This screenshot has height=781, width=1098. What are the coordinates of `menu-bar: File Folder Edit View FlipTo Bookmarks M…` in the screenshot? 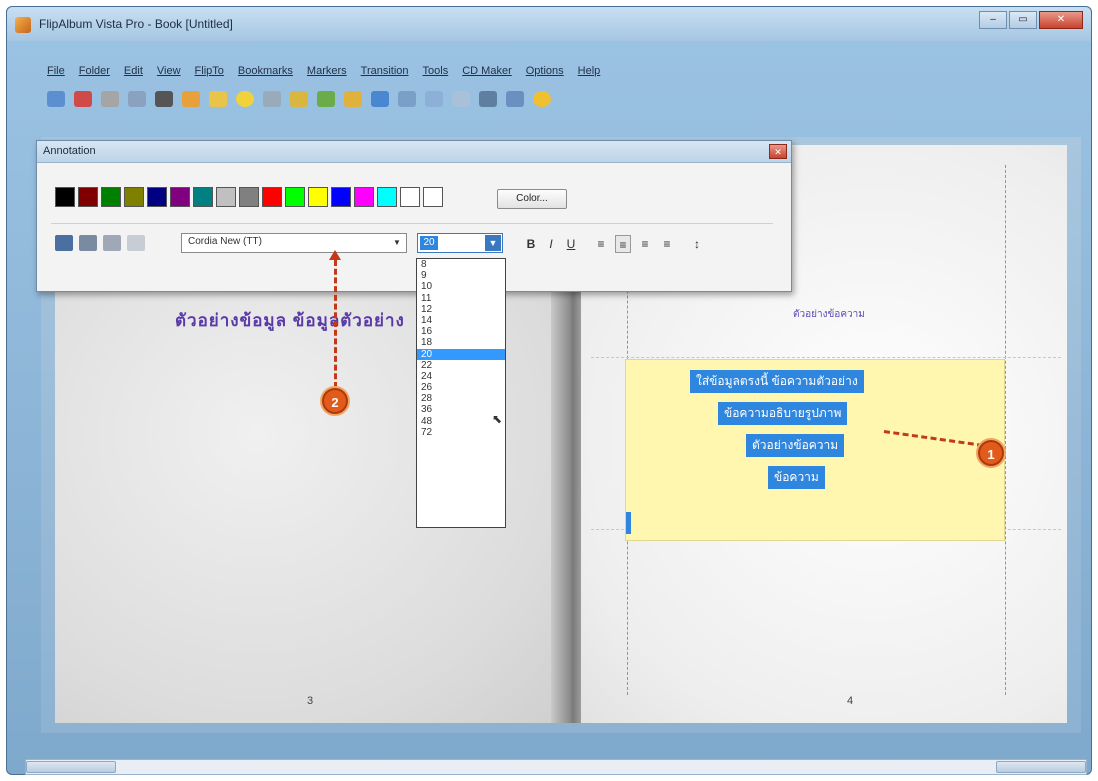 It's located at (323, 71).